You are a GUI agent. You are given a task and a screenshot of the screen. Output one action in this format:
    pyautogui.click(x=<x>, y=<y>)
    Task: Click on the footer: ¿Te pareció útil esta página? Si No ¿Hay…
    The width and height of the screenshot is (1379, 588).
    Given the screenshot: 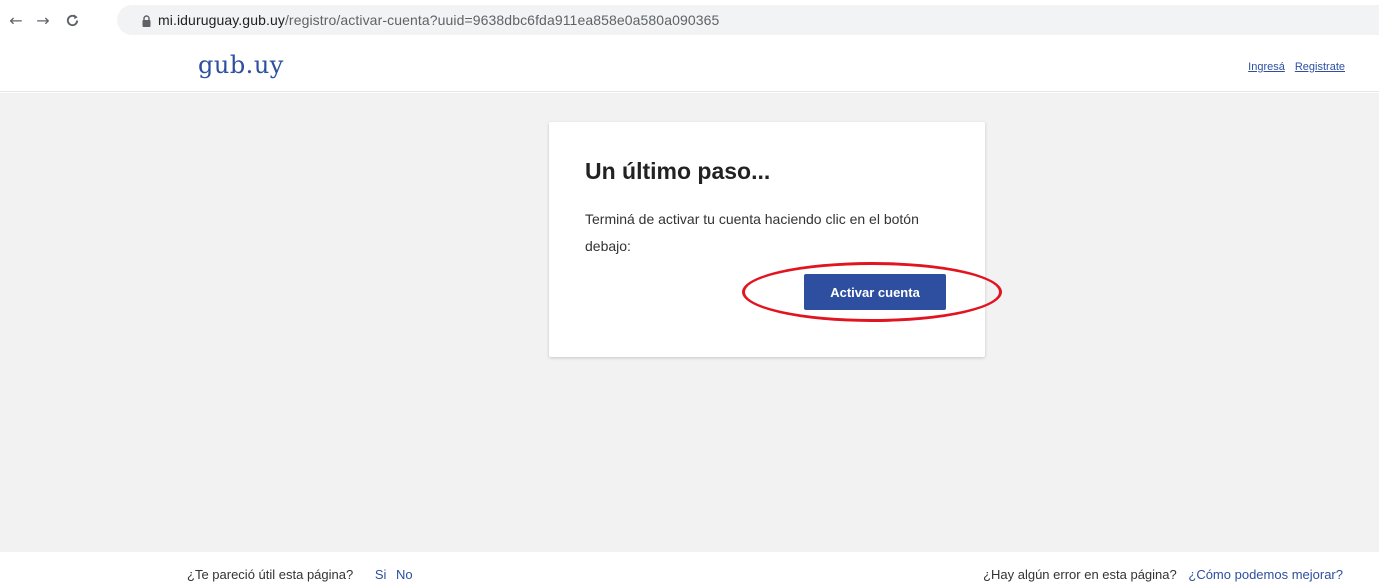 What is the action you would take?
    pyautogui.click(x=689, y=570)
    